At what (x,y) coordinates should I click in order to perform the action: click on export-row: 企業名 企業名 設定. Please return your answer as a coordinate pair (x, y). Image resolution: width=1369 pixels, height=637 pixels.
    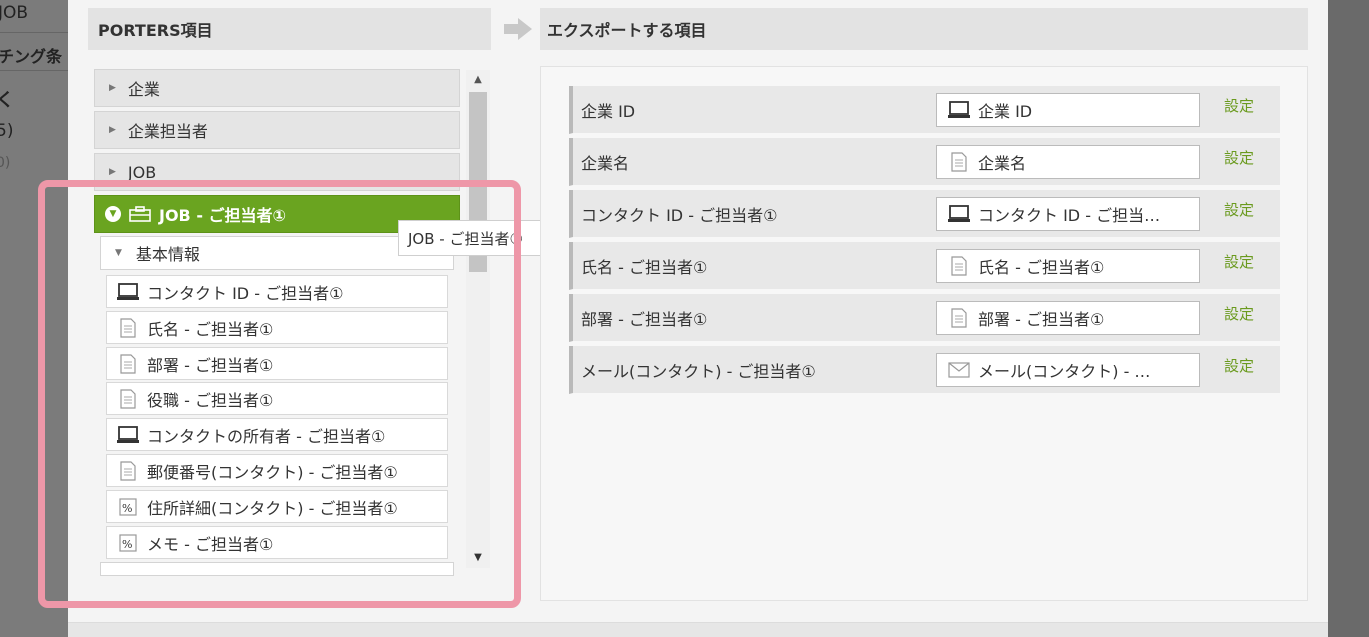
    Looking at the image, I should click on (924, 162).